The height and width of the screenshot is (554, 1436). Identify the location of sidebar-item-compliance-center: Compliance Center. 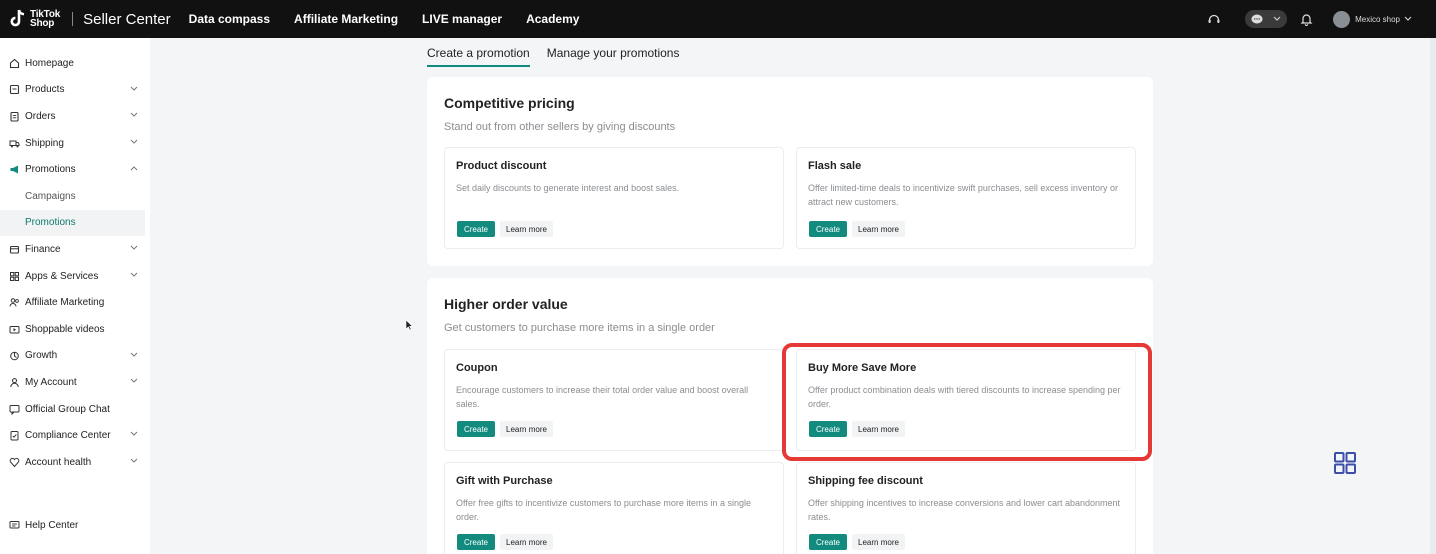
(75, 435).